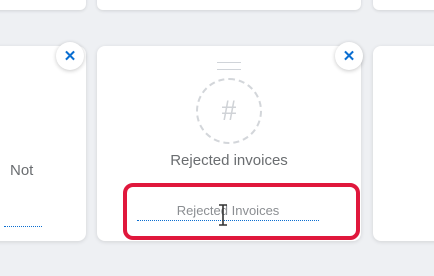 The height and width of the screenshot is (276, 434). Describe the element at coordinates (403, 143) in the screenshot. I see `tile-right` at that location.